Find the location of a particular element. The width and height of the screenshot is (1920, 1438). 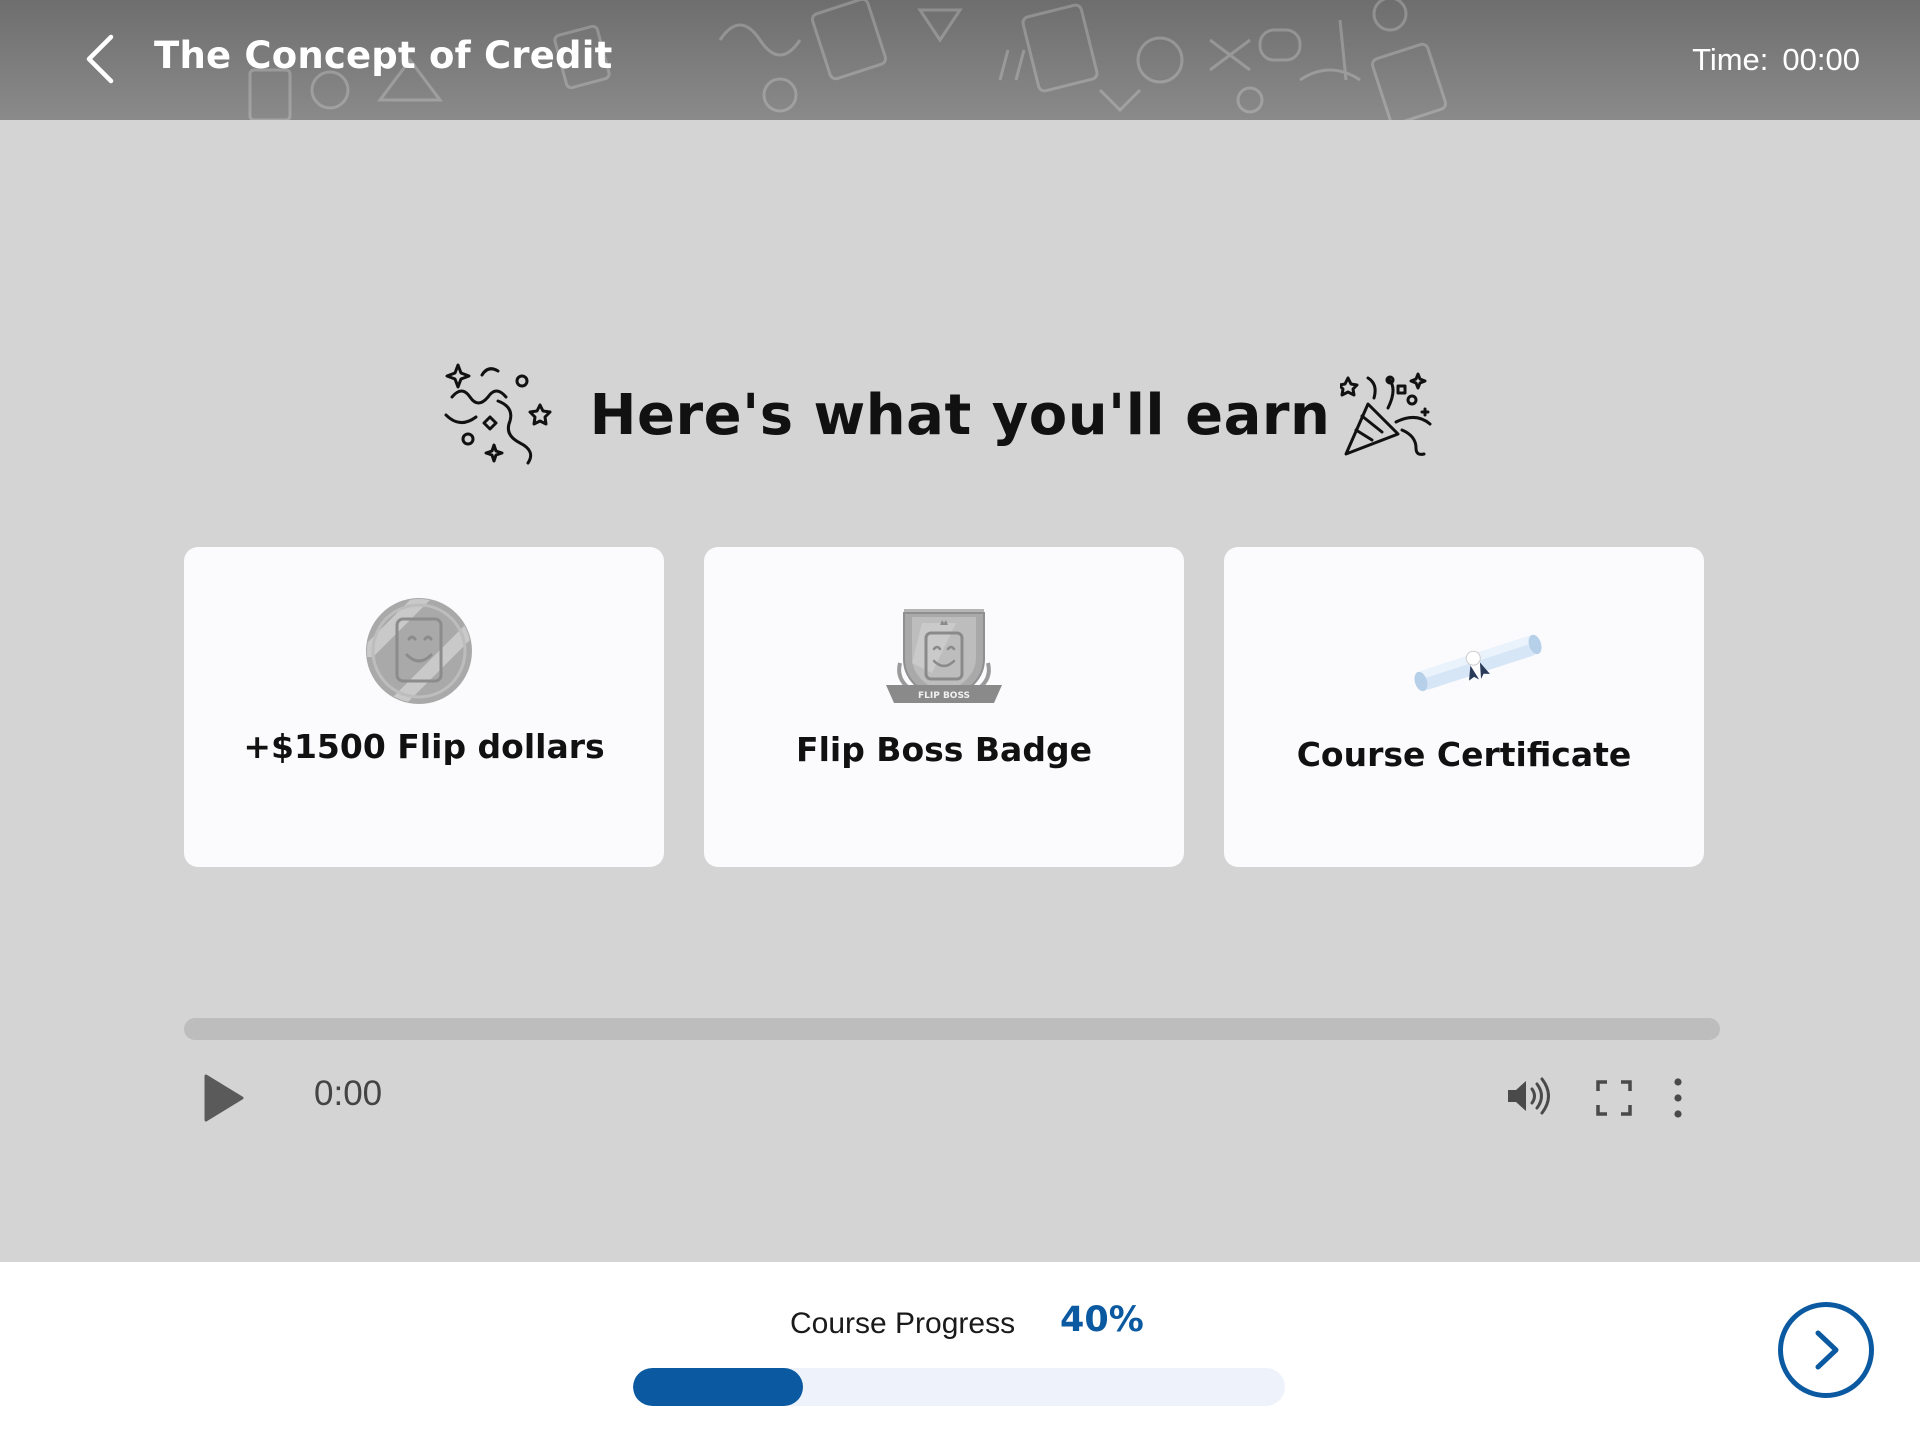

course-progress-percent: 40% is located at coordinates (1102, 1320).